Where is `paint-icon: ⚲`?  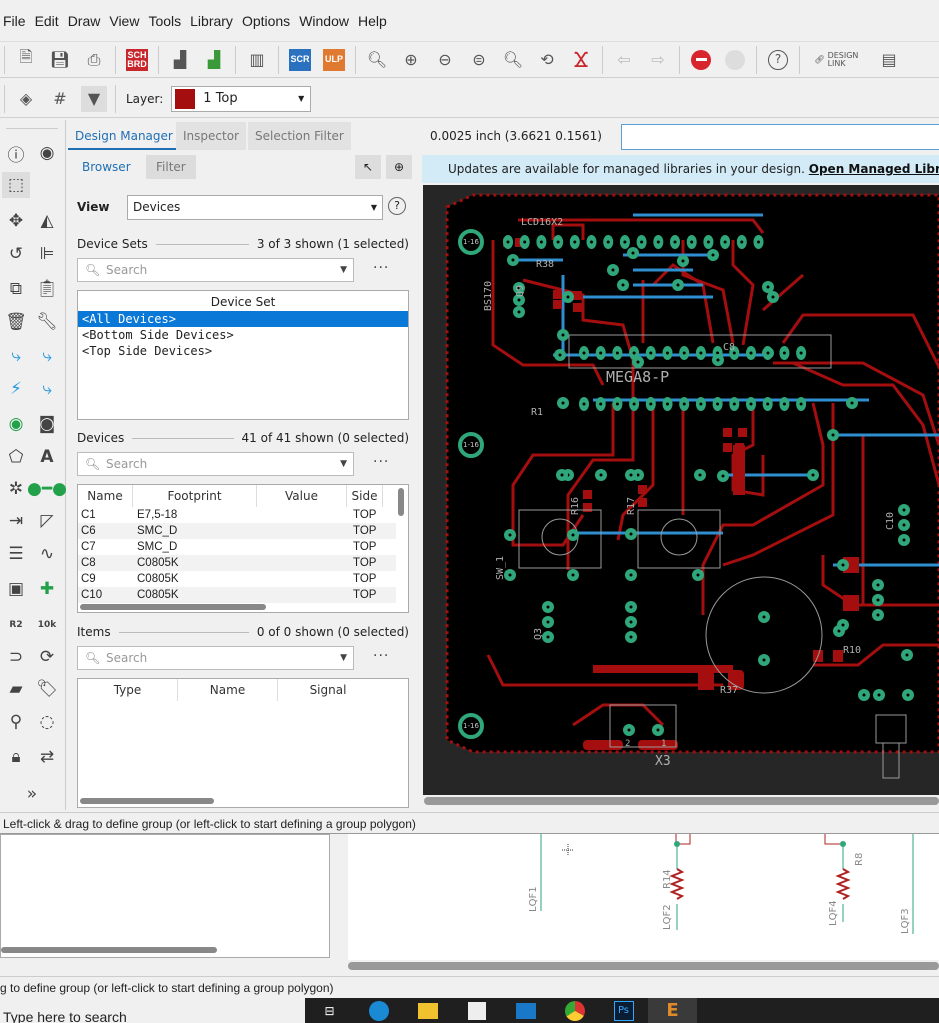 paint-icon: ⚲ is located at coordinates (16, 722).